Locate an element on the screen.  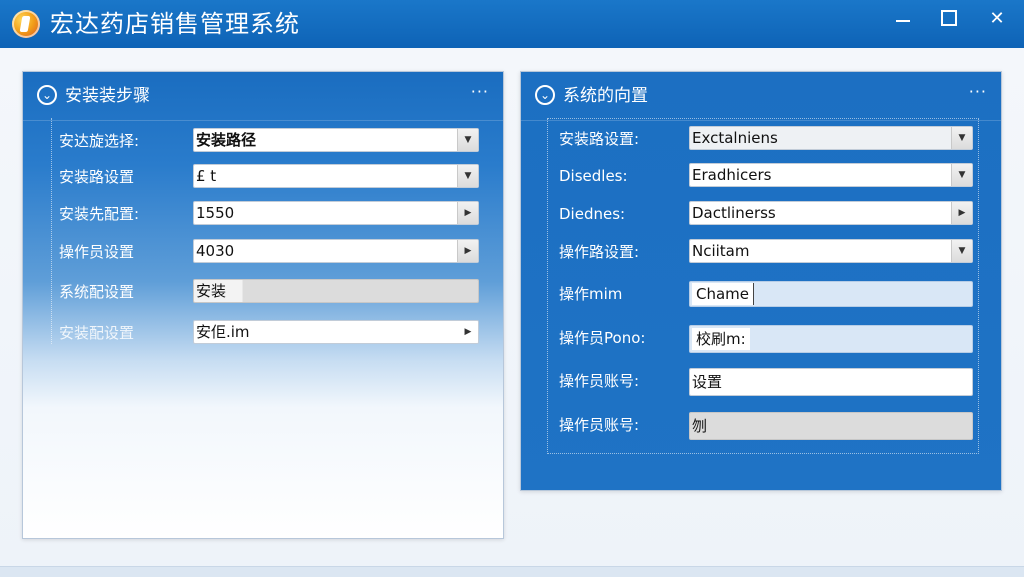
field-value-box: 校刷m: is located at coordinates (721, 339).